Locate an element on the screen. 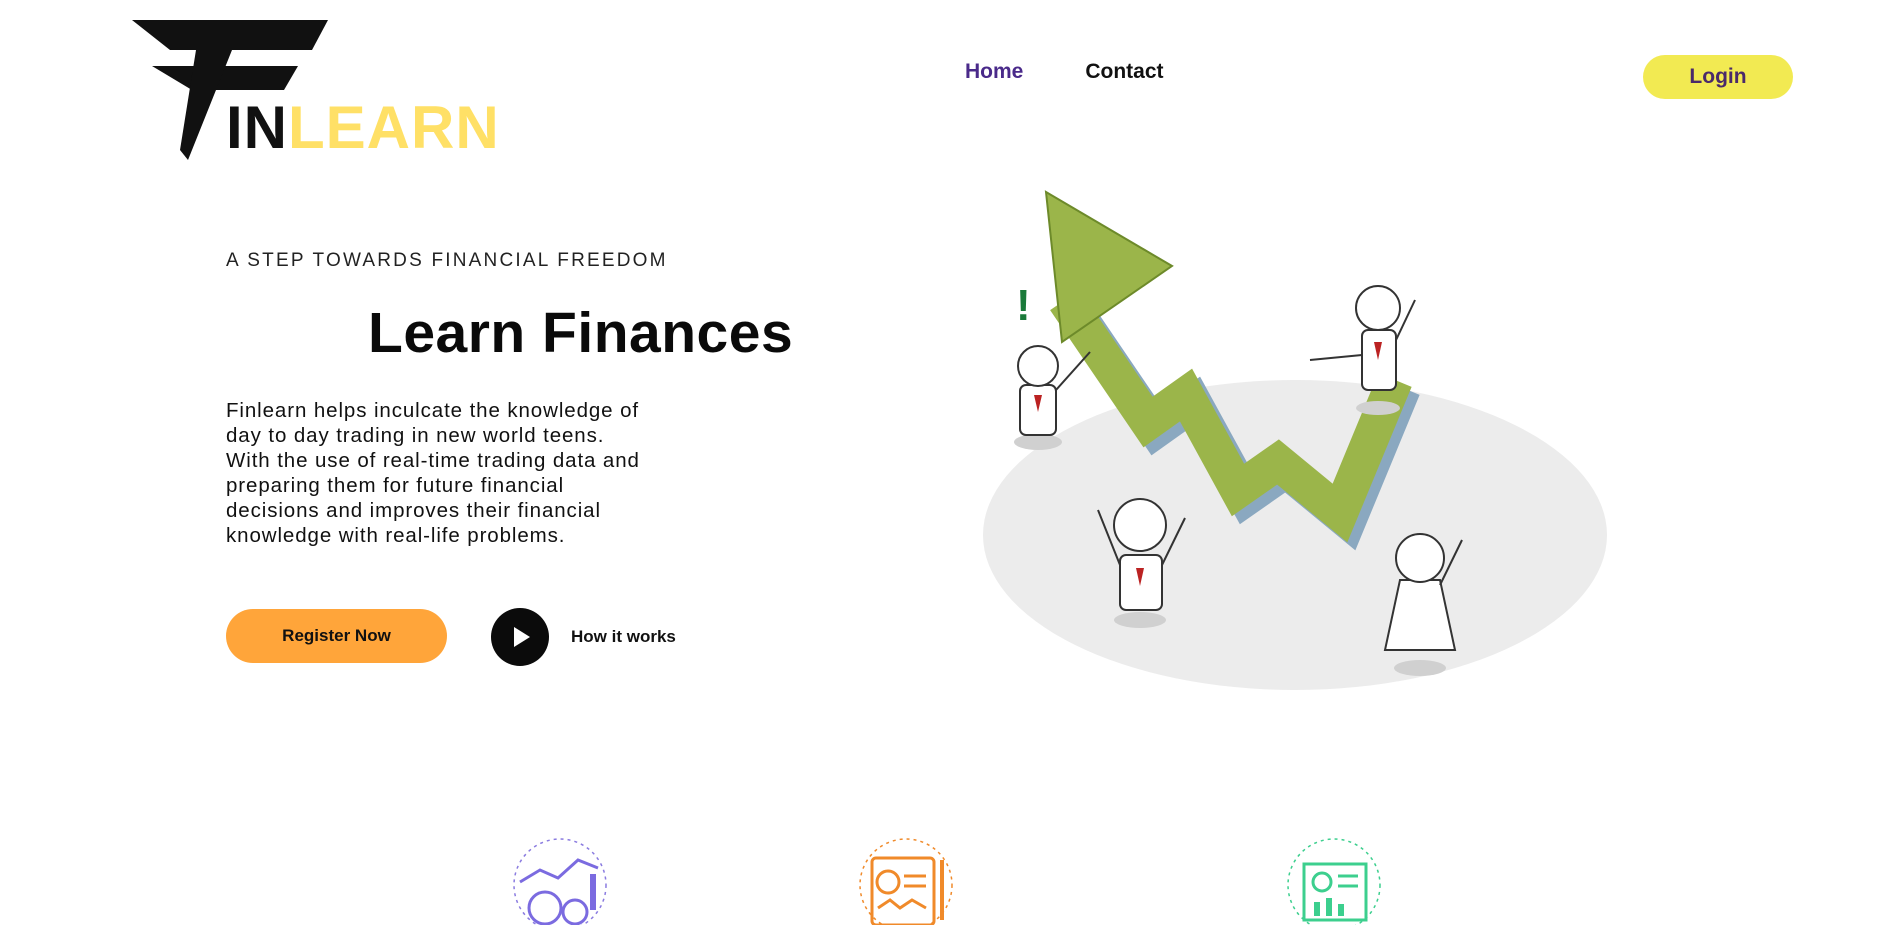  logo-wordmark: INLEARN is located at coordinates (363, 128).